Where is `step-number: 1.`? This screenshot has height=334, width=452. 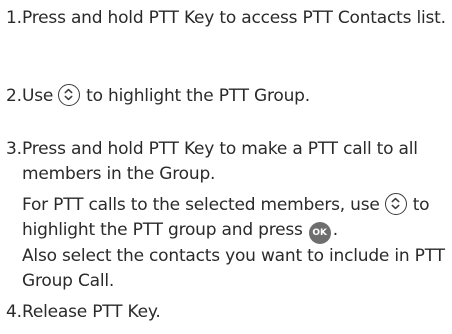 step-number: 1. is located at coordinates (14, 18).